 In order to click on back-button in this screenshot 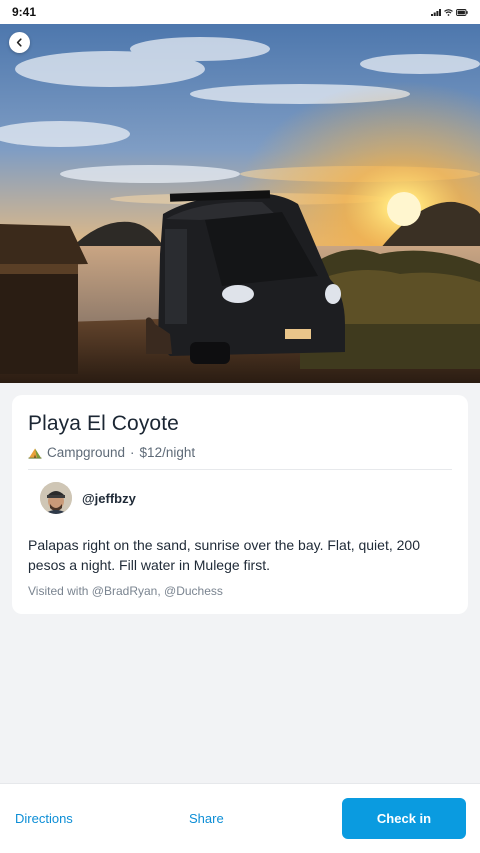, I will do `click(19, 42)`.